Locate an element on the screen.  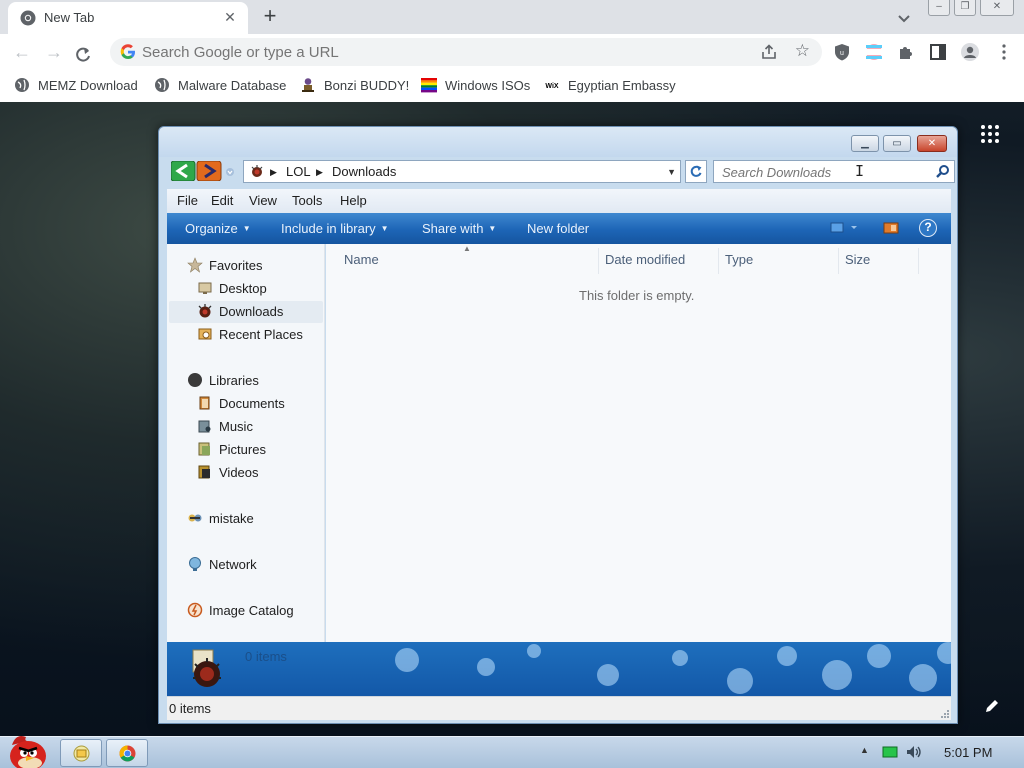
rainbow-flag-icon is located at coordinates (429, 85).